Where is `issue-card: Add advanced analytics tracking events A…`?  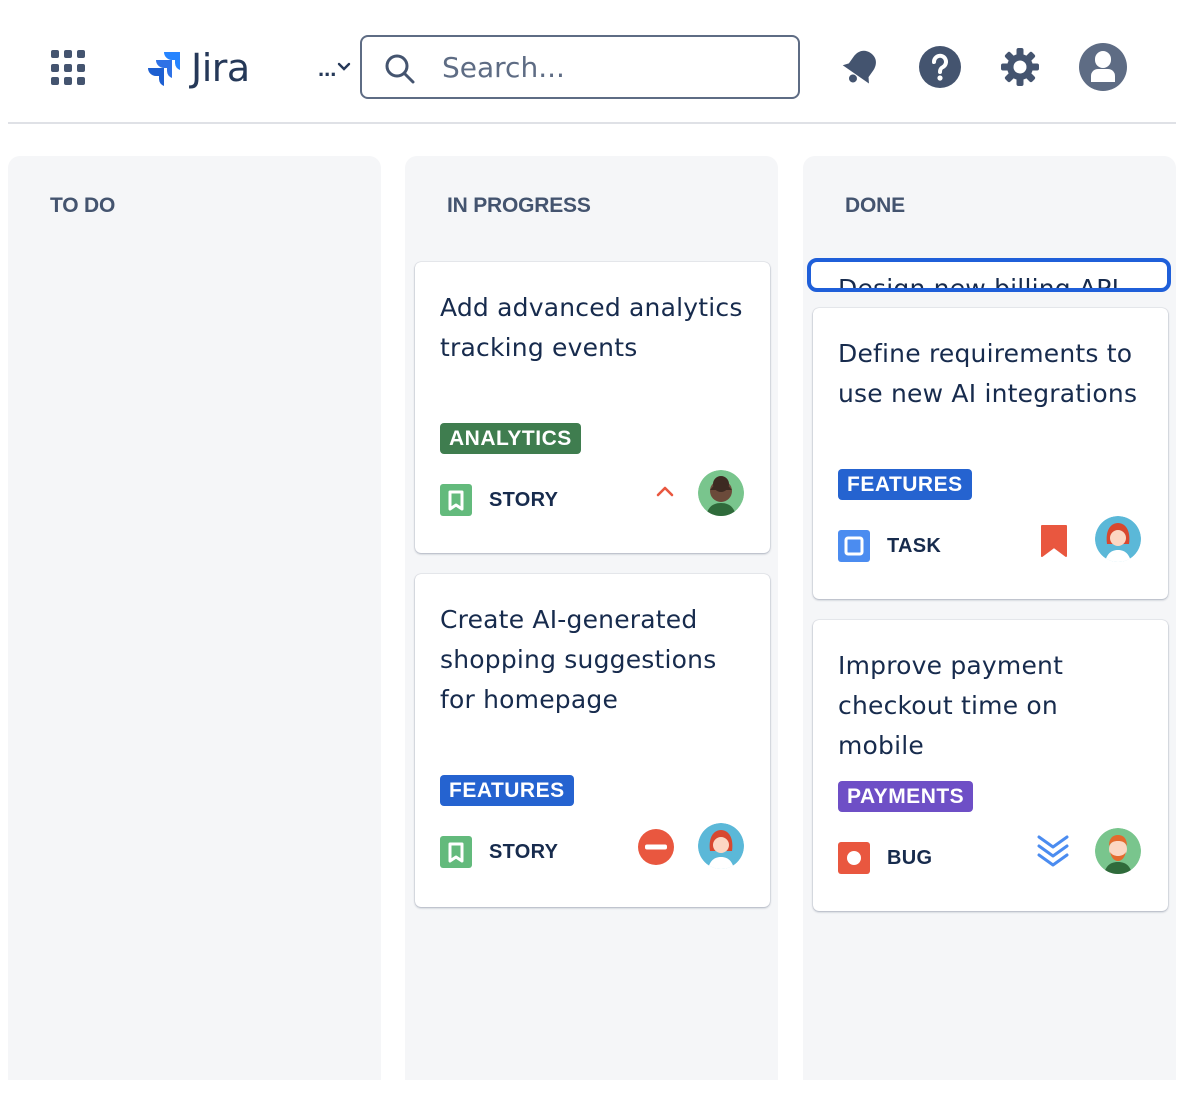
issue-card: Add advanced analytics tracking events A… is located at coordinates (592, 407).